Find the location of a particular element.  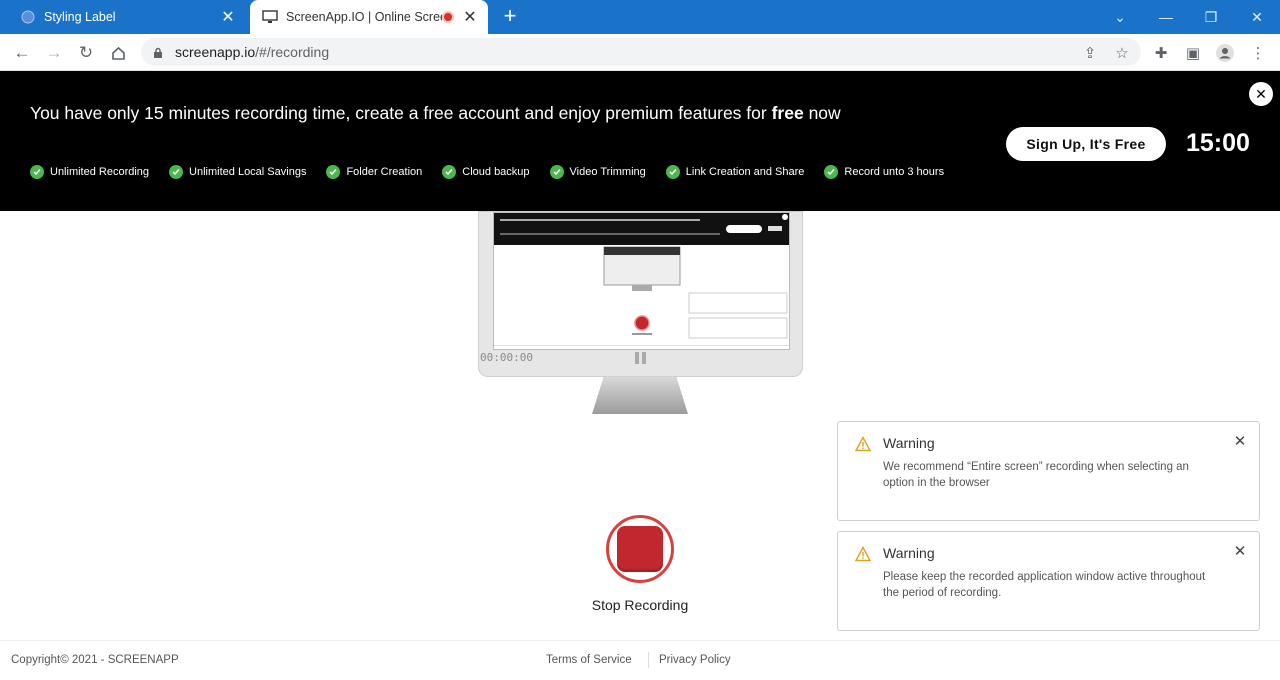

url-text: screenapp.io/#/recording is located at coordinates (252, 52).